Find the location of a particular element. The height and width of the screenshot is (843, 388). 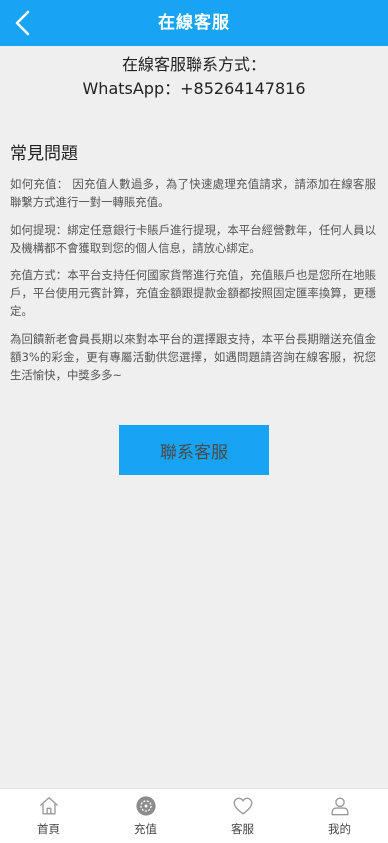

tab-home: 首頁 is located at coordinates (48, 816).